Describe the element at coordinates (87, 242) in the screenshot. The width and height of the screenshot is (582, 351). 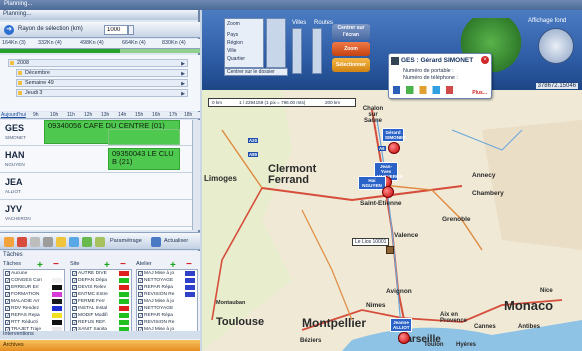
I see `map-icon` at that location.